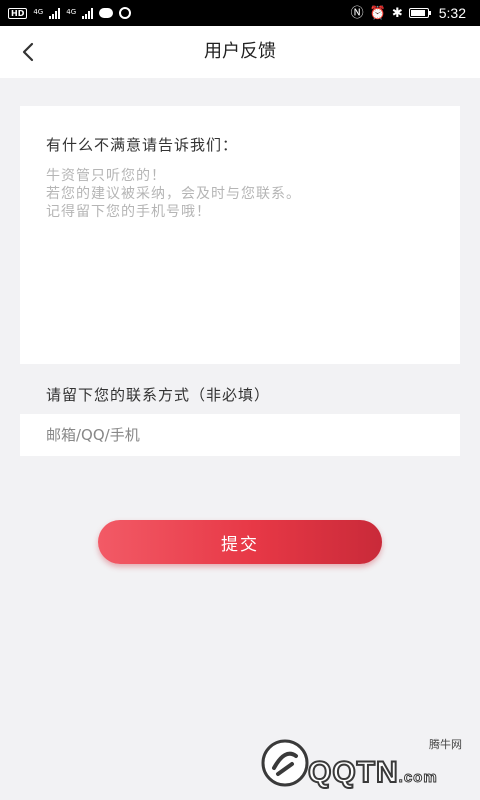 Image resolution: width=480 pixels, height=800 pixels. Describe the element at coordinates (285, 763) in the screenshot. I see `qqtn-logo-icon` at that location.